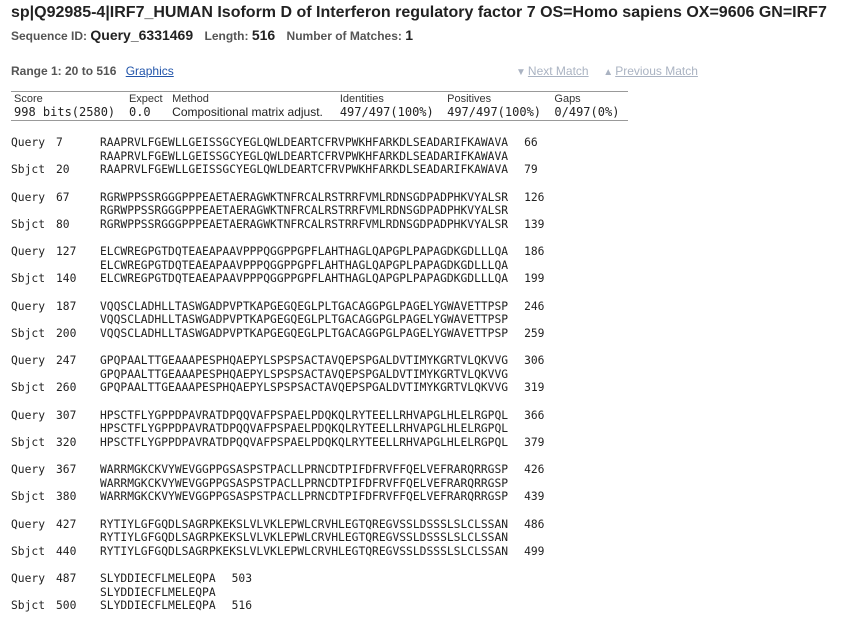  Describe the element at coordinates (139, 112) in the screenshot. I see `expect-value: 0.0` at that location.